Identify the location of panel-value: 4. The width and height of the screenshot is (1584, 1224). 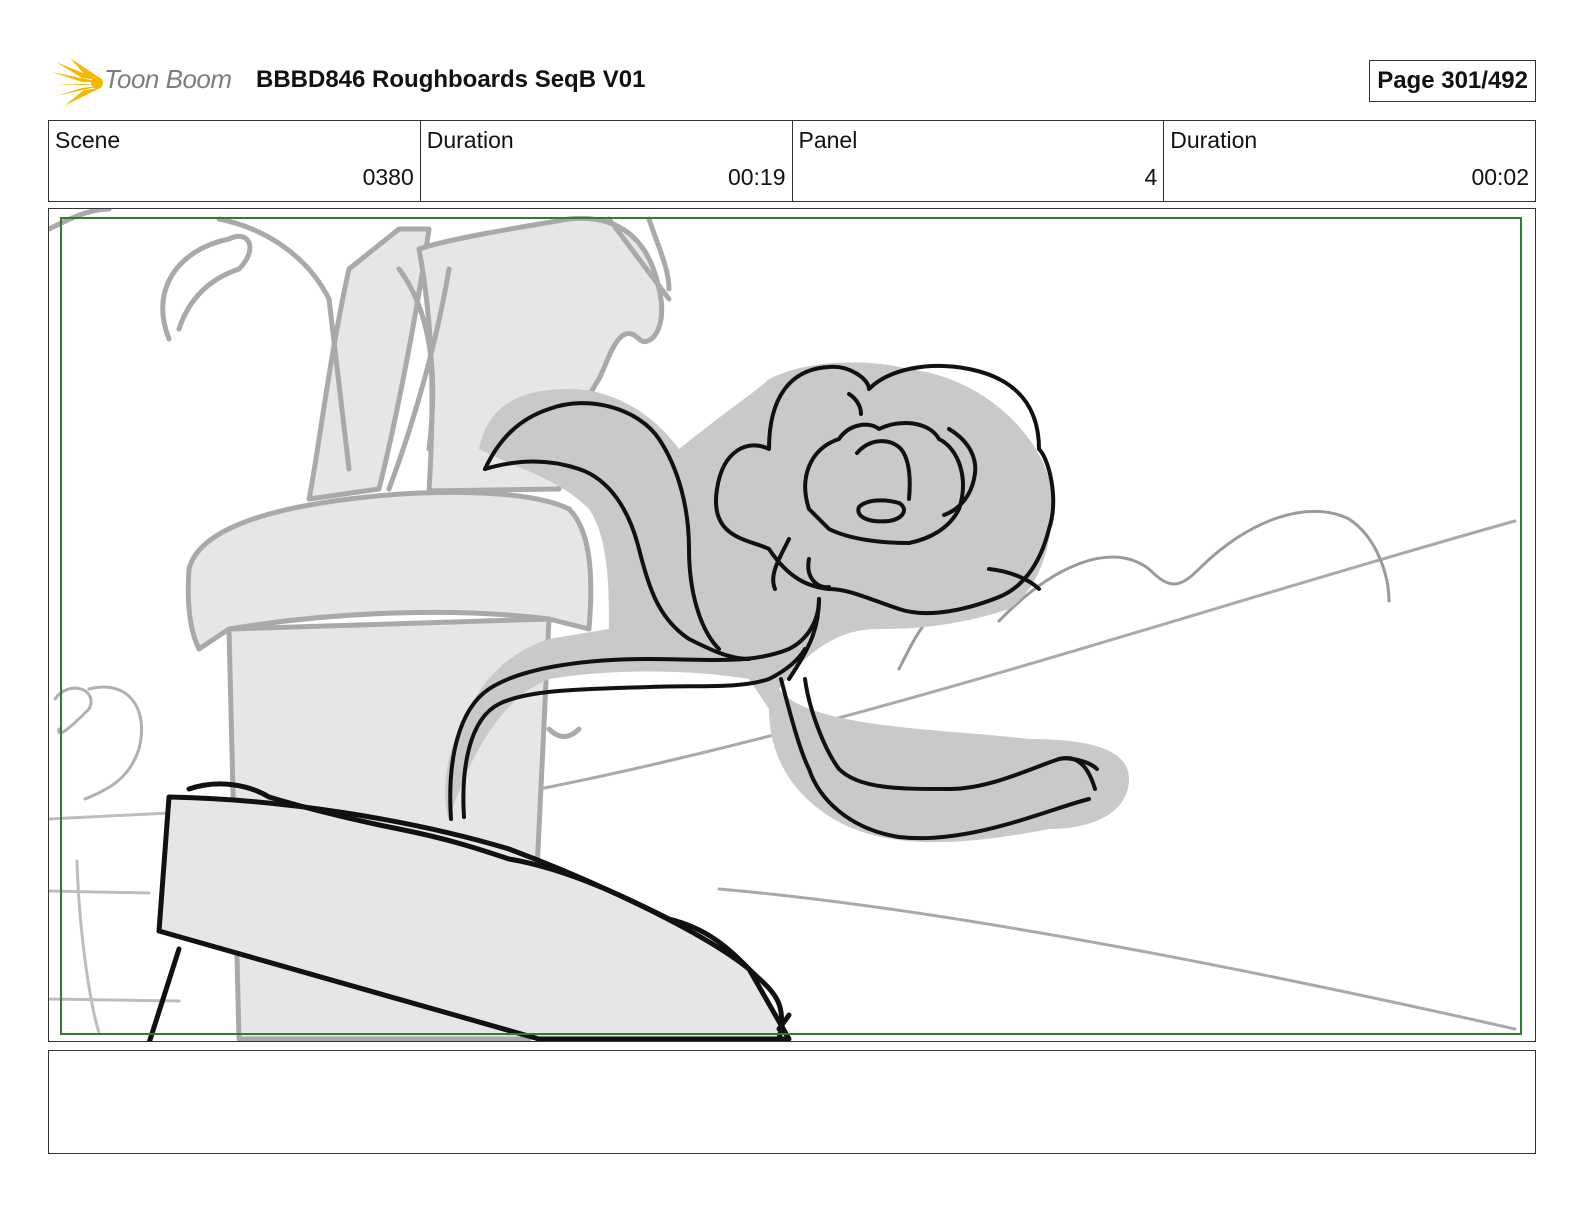
(1151, 177).